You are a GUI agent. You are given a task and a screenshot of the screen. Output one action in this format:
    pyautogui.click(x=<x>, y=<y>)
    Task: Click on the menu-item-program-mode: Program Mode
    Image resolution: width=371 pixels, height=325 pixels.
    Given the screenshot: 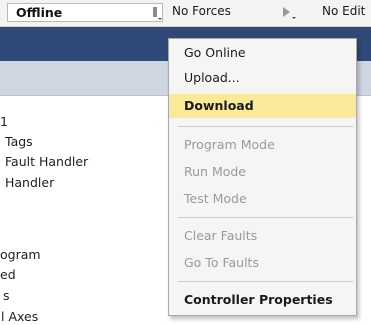 What is the action you would take?
    pyautogui.click(x=262, y=145)
    